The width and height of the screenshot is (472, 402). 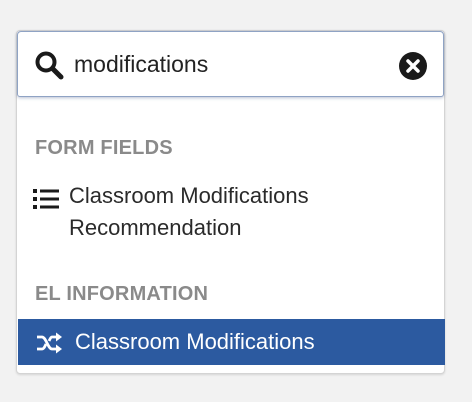 What do you see at coordinates (189, 195) in the screenshot?
I see `result-item-label-line1: Classroom Modifications` at bounding box center [189, 195].